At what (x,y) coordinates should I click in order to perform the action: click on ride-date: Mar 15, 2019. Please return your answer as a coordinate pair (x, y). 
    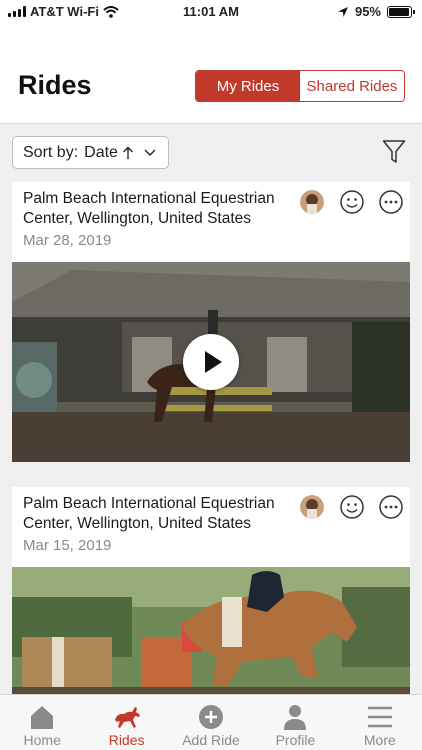
    Looking at the image, I should click on (67, 545).